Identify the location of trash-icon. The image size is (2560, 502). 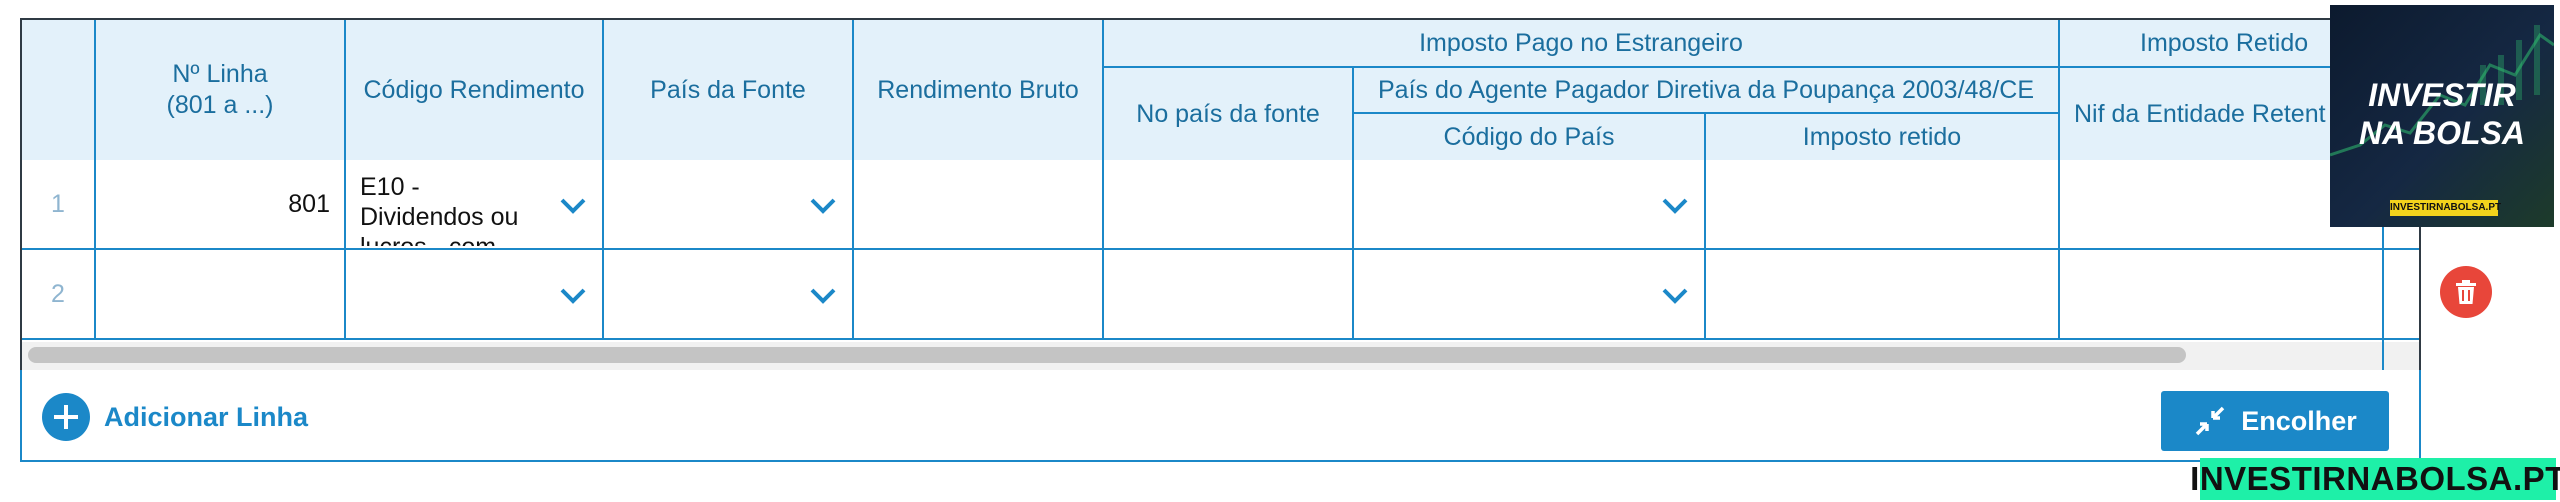
(2466, 292).